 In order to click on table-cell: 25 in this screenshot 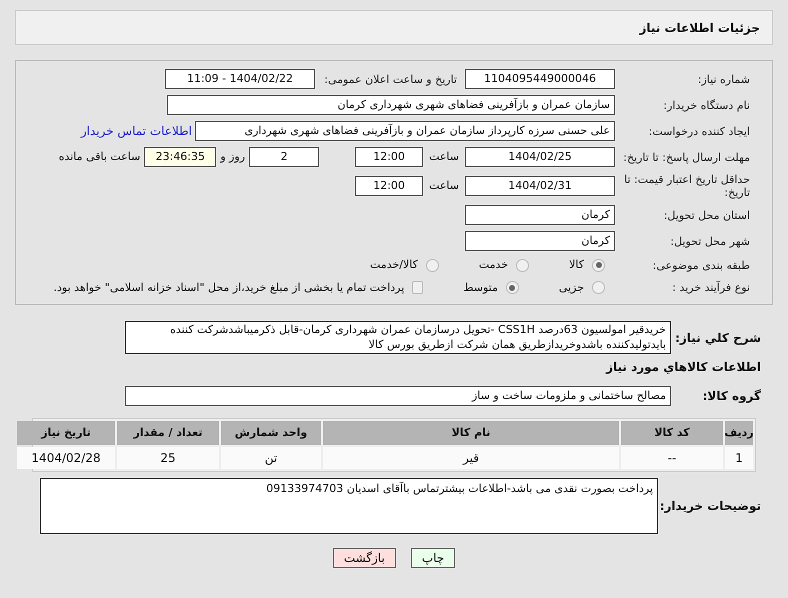, I will do `click(168, 458)`.